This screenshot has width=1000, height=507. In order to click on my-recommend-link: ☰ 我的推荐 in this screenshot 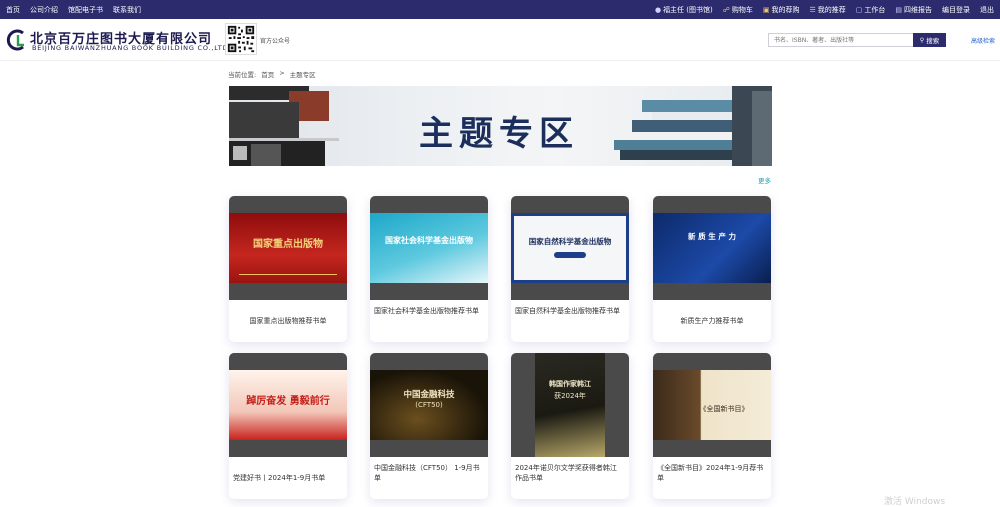, I will do `click(827, 10)`.